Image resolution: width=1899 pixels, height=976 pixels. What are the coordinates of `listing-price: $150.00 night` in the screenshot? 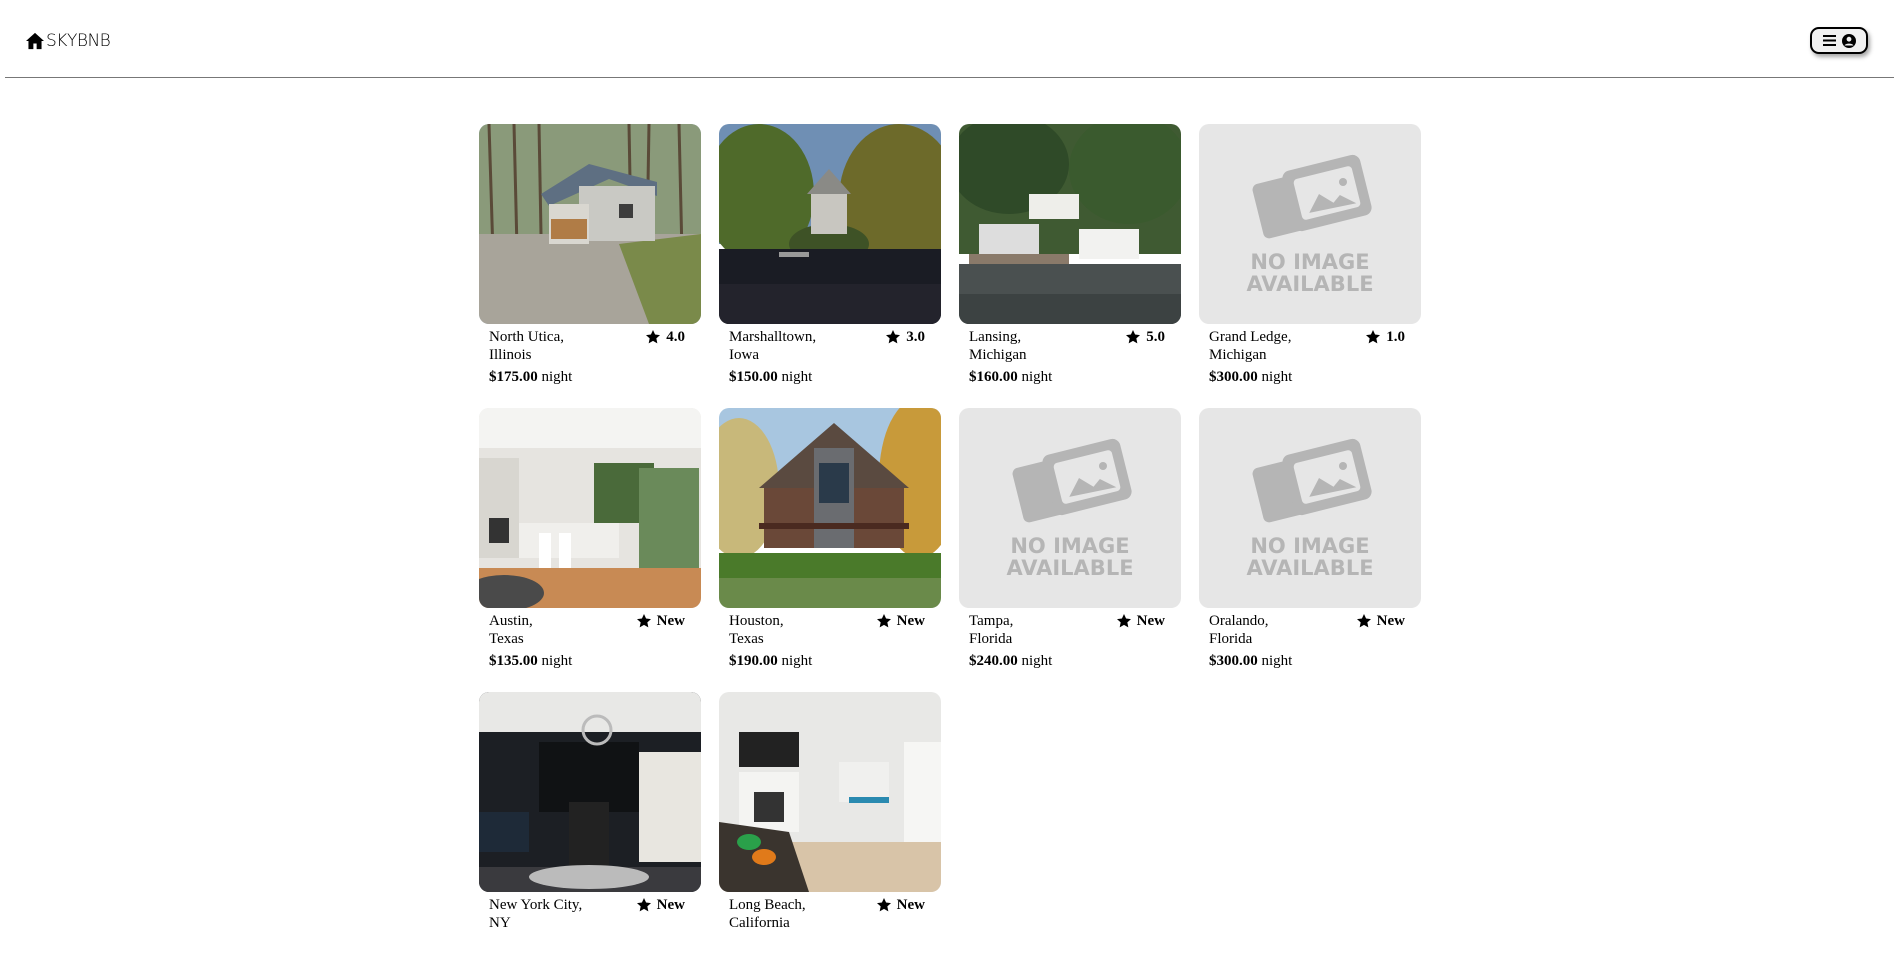 It's located at (771, 377).